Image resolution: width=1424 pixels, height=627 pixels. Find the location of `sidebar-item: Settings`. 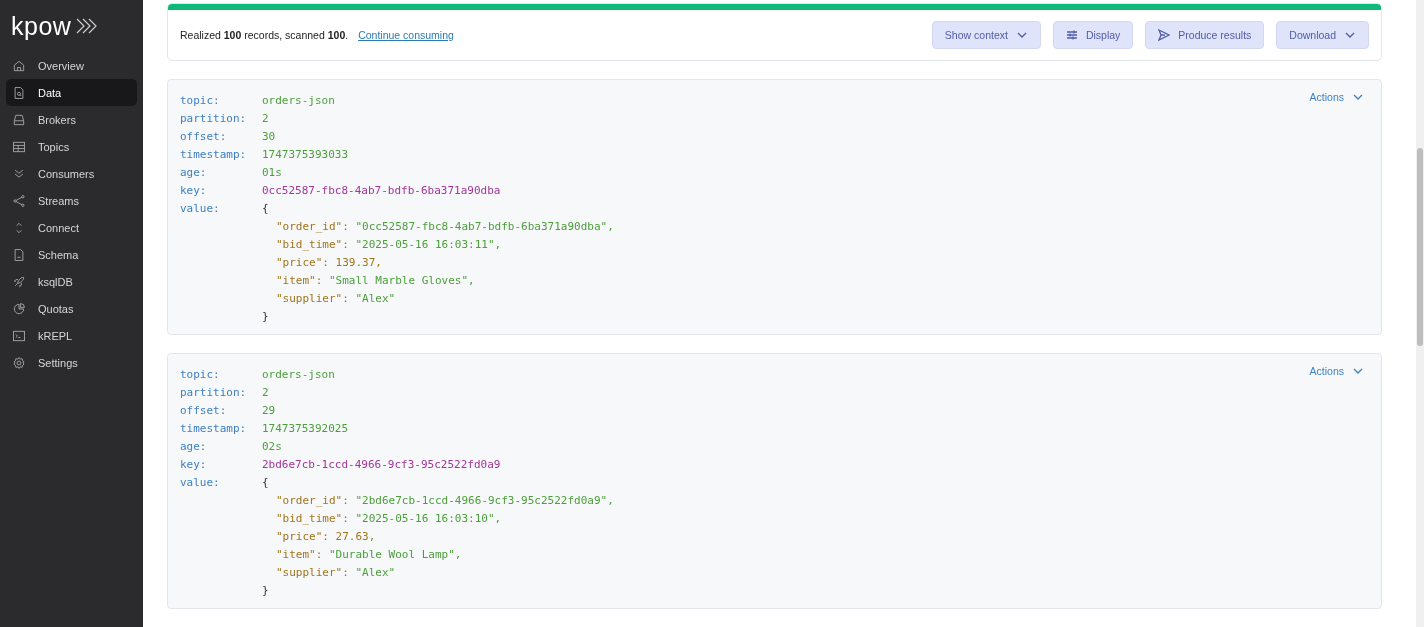

sidebar-item: Settings is located at coordinates (71, 362).